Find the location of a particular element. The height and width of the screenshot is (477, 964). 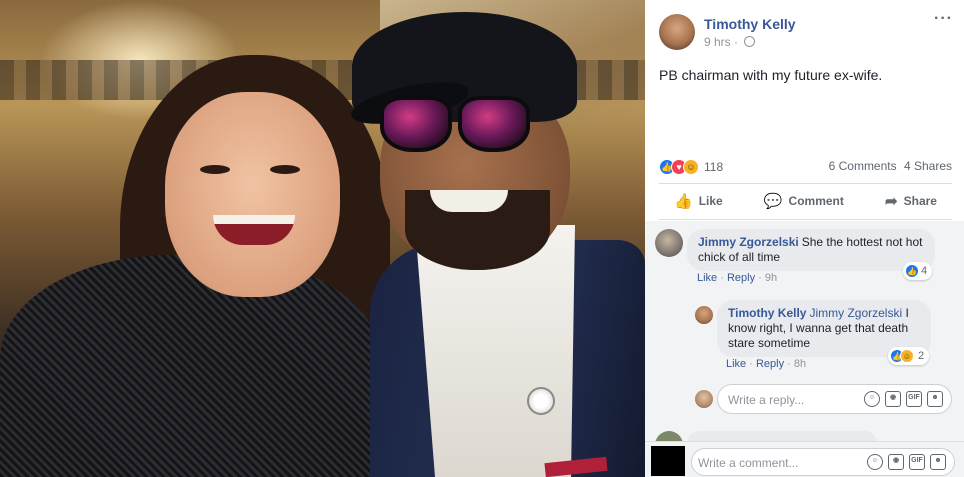

like-icon: 👍 is located at coordinates (912, 271).